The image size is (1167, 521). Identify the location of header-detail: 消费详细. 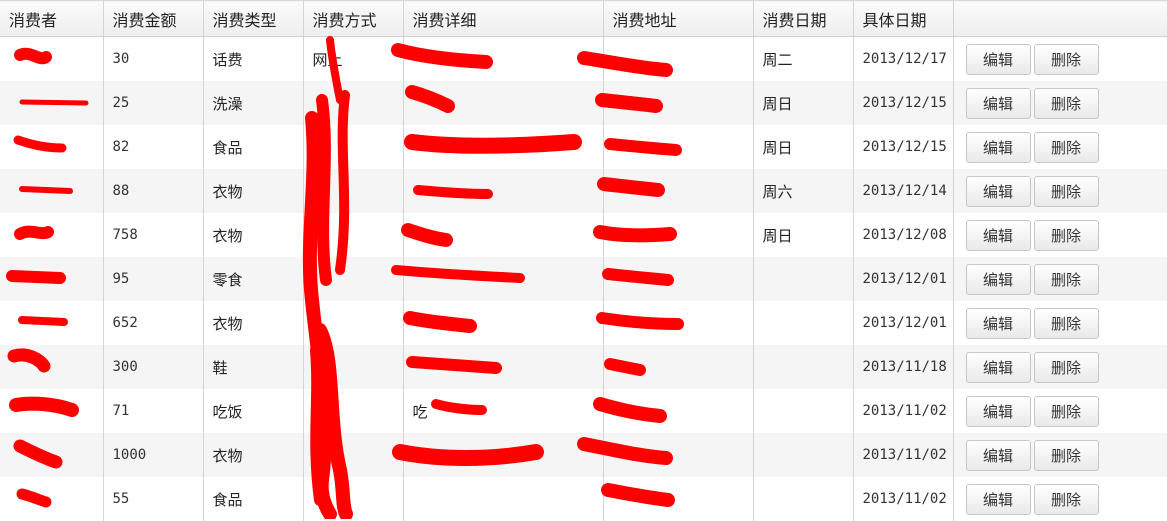
(503, 19).